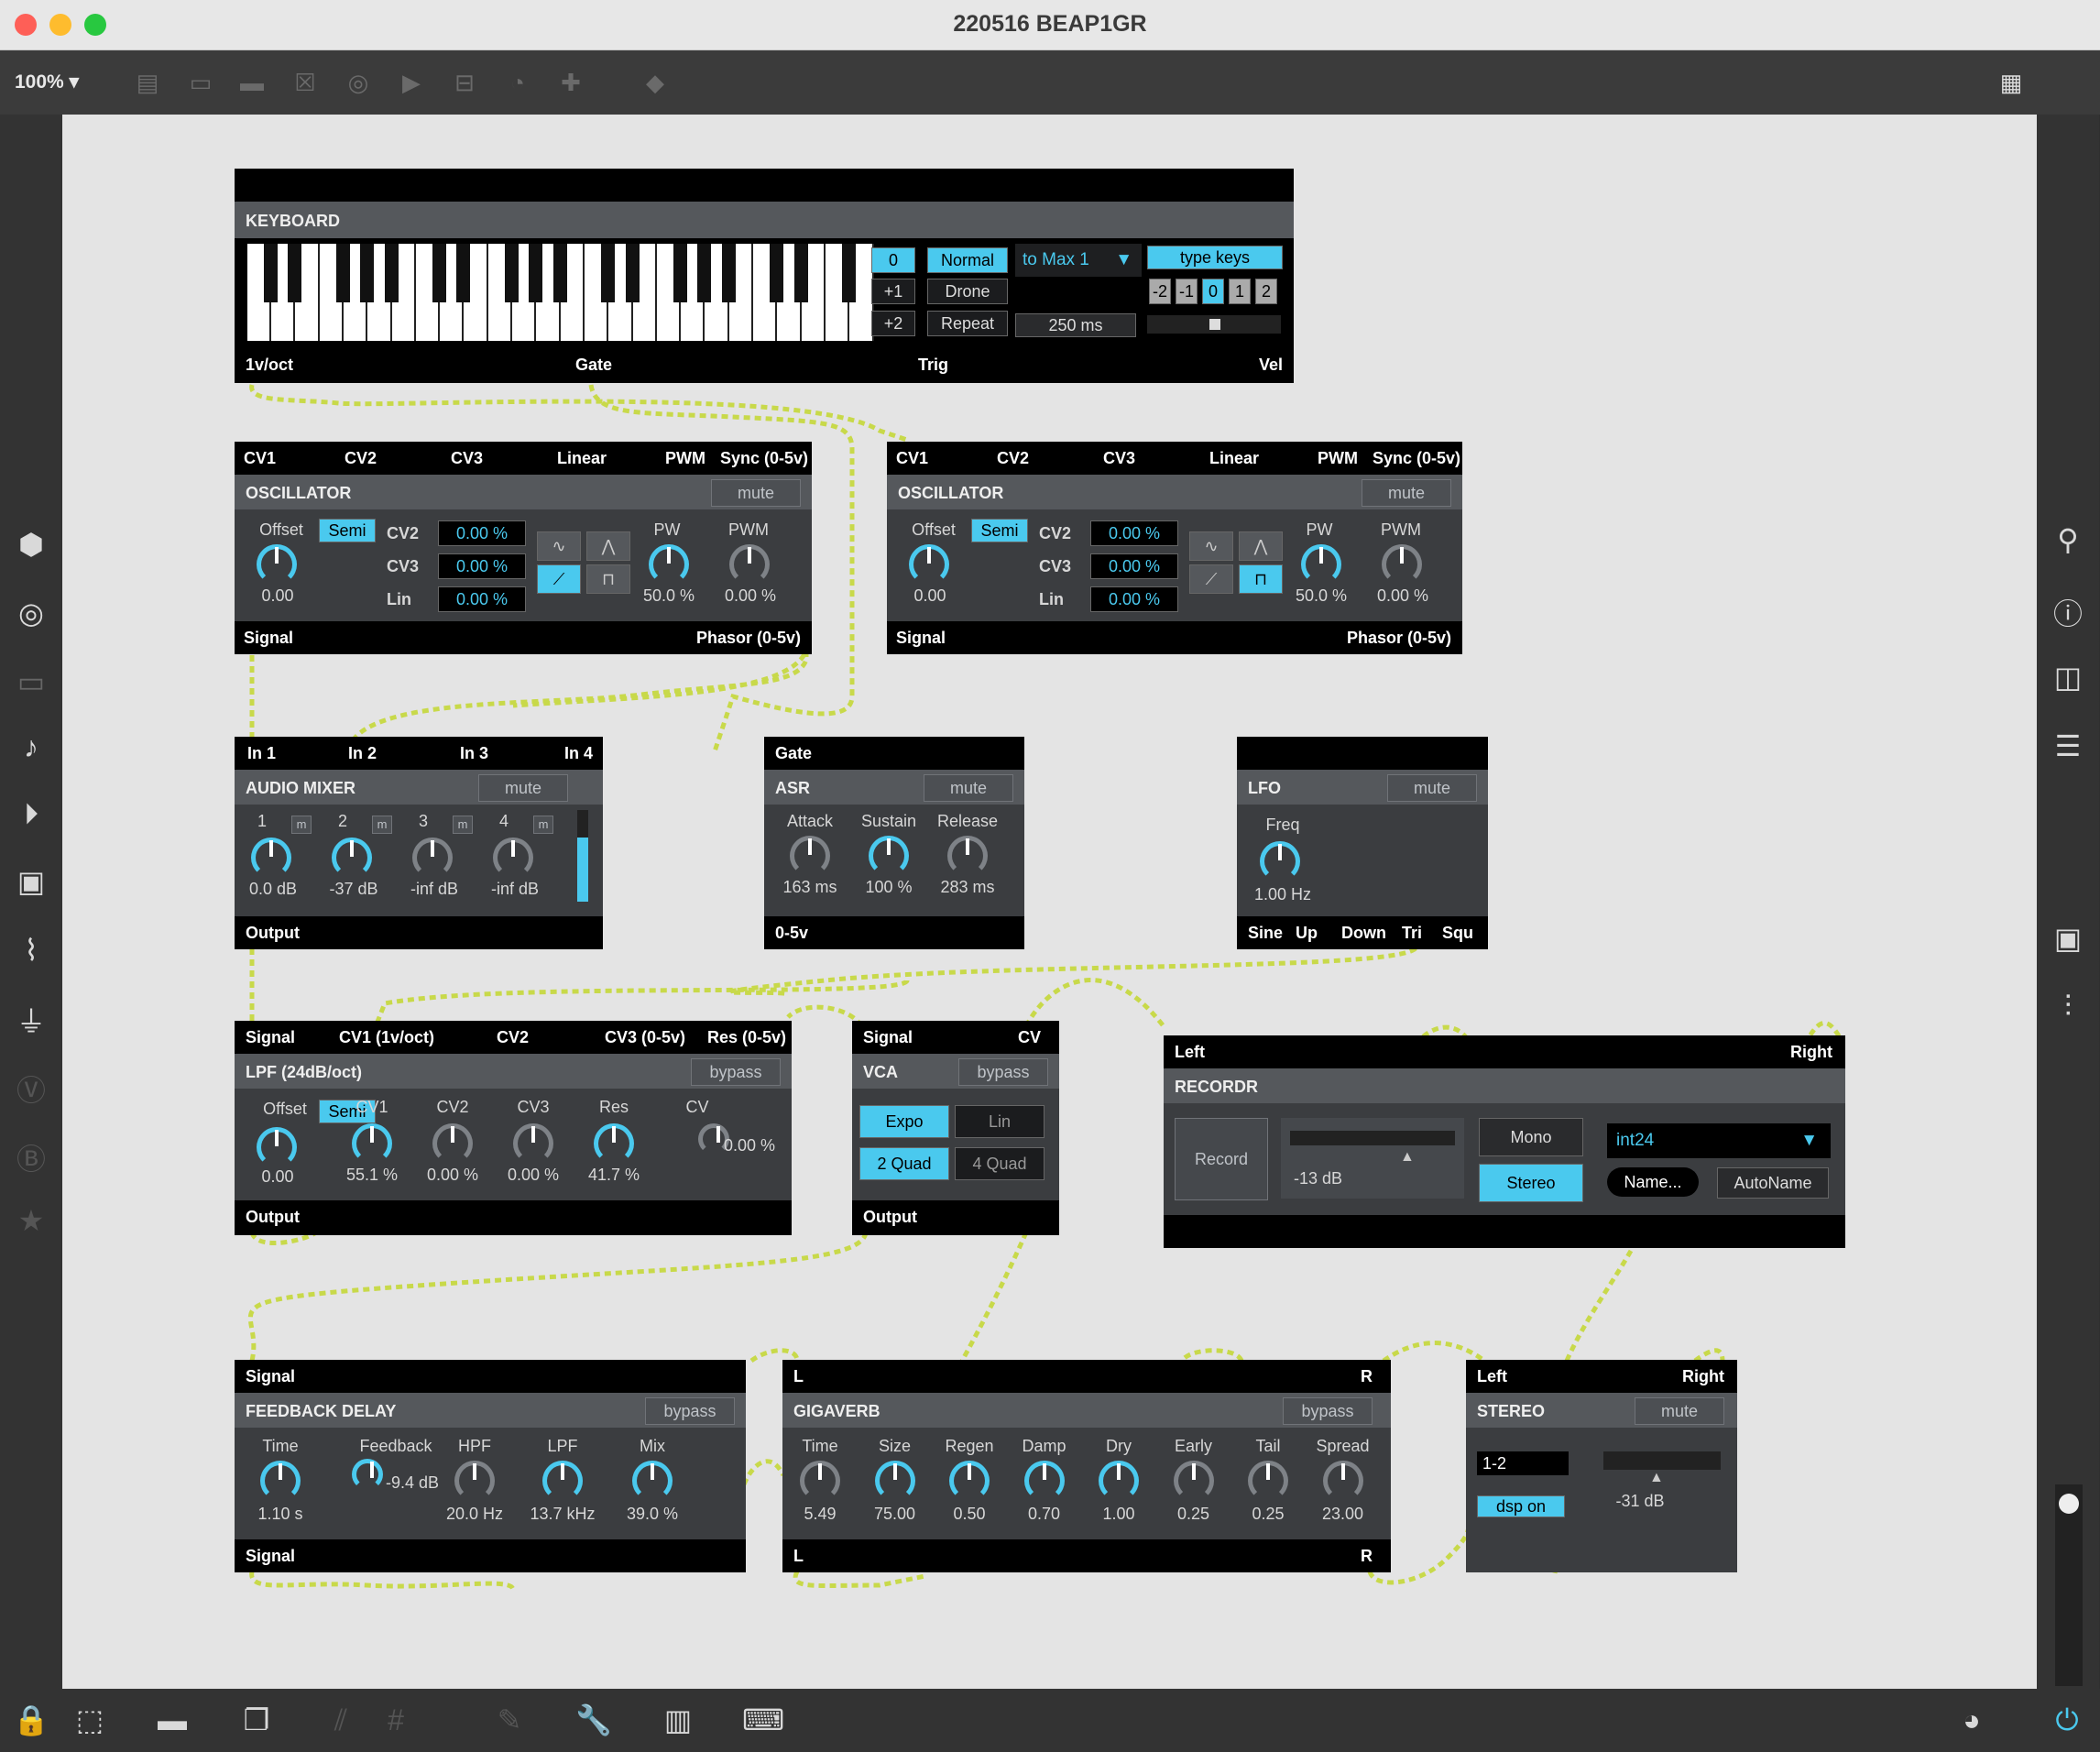  I want to click on tri-wave-icon: ⋀, so click(1261, 546).